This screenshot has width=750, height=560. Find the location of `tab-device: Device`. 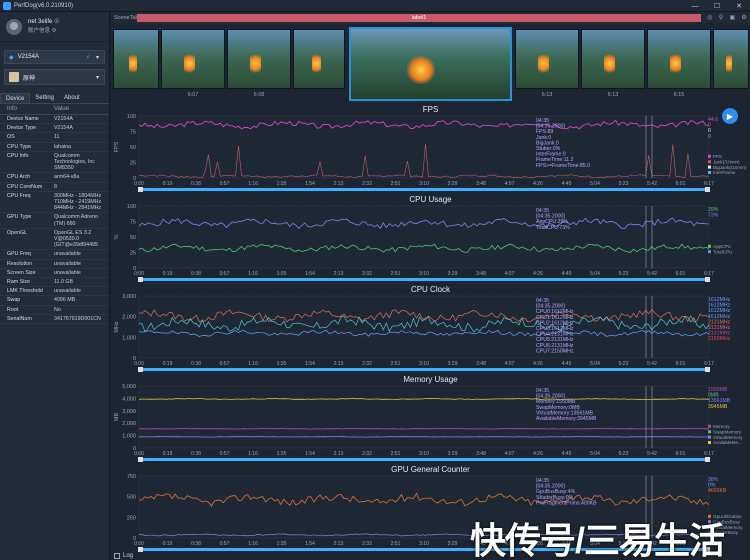

tab-device: Device is located at coordinates (15, 98).